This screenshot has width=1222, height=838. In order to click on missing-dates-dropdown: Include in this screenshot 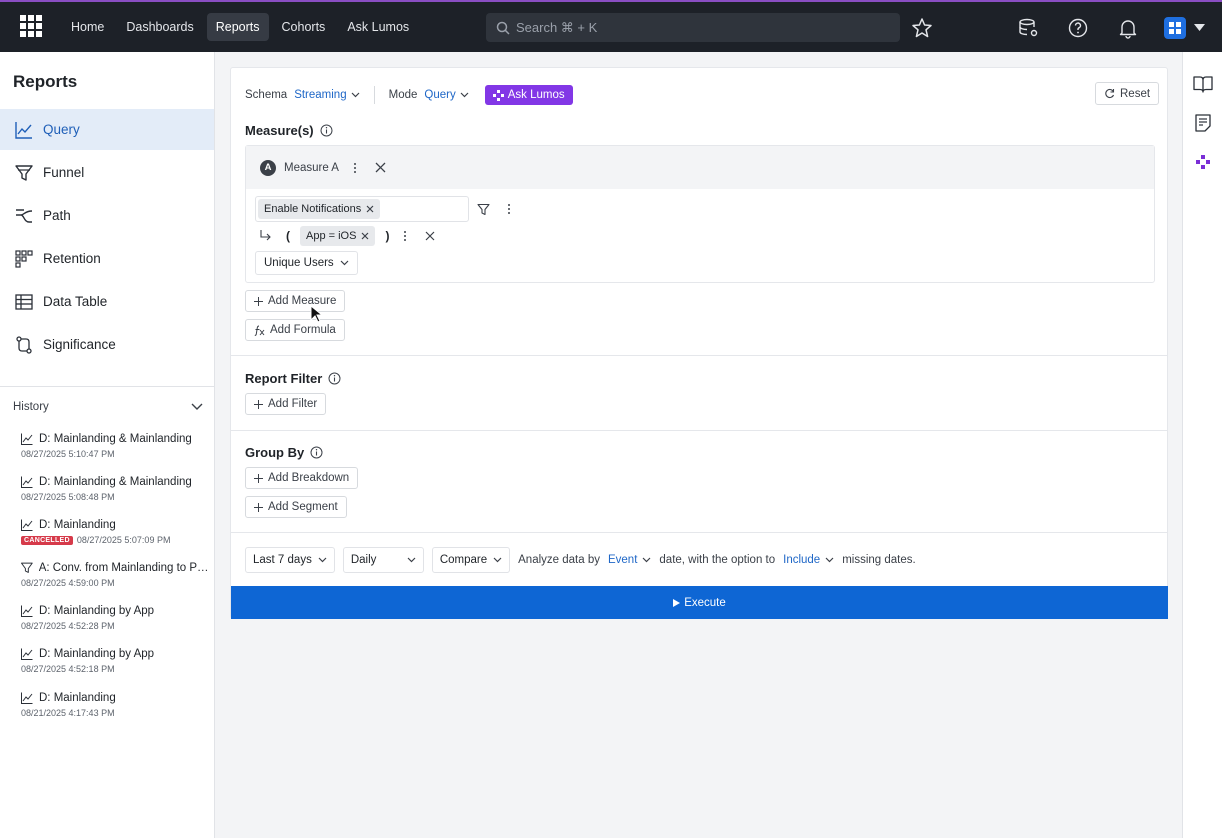, I will do `click(808, 560)`.